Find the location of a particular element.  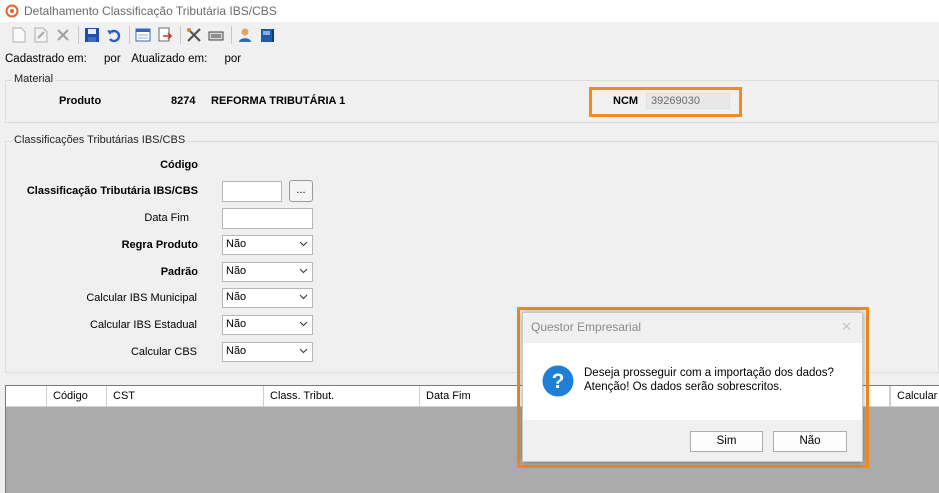

material-group: Material is located at coordinates (472, 98).